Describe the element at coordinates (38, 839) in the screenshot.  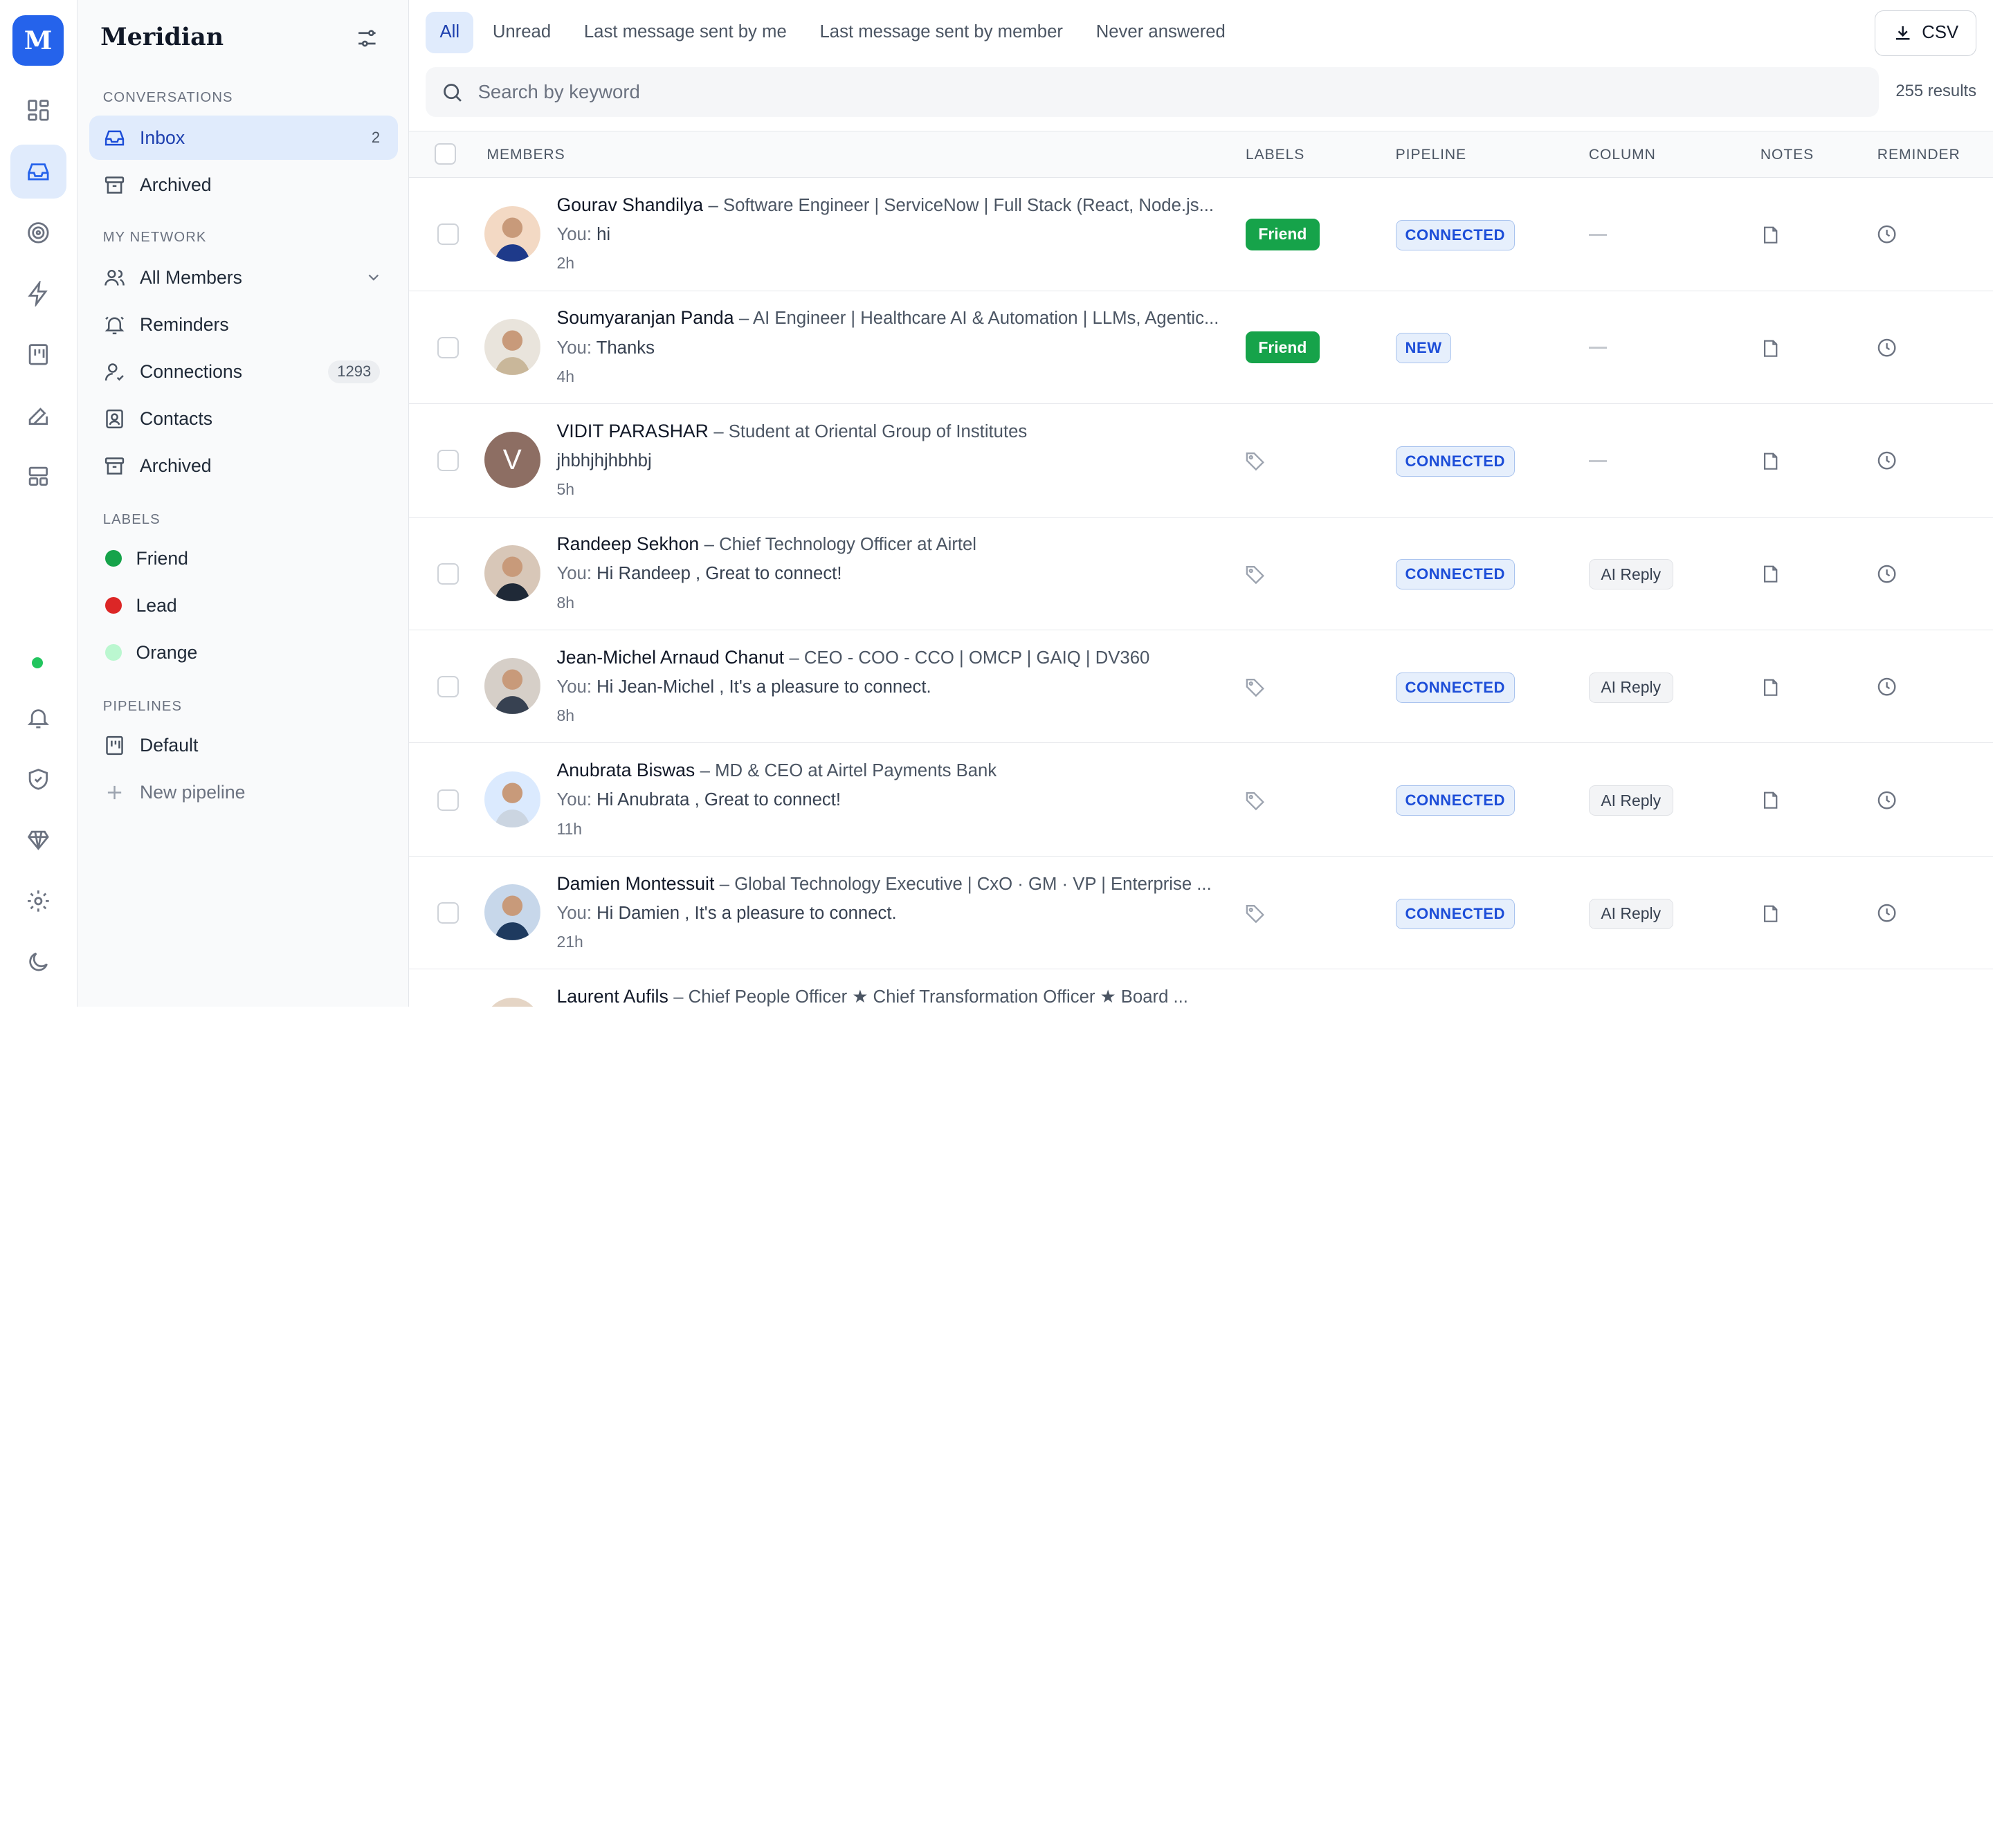
I see `diamond-icon` at that location.